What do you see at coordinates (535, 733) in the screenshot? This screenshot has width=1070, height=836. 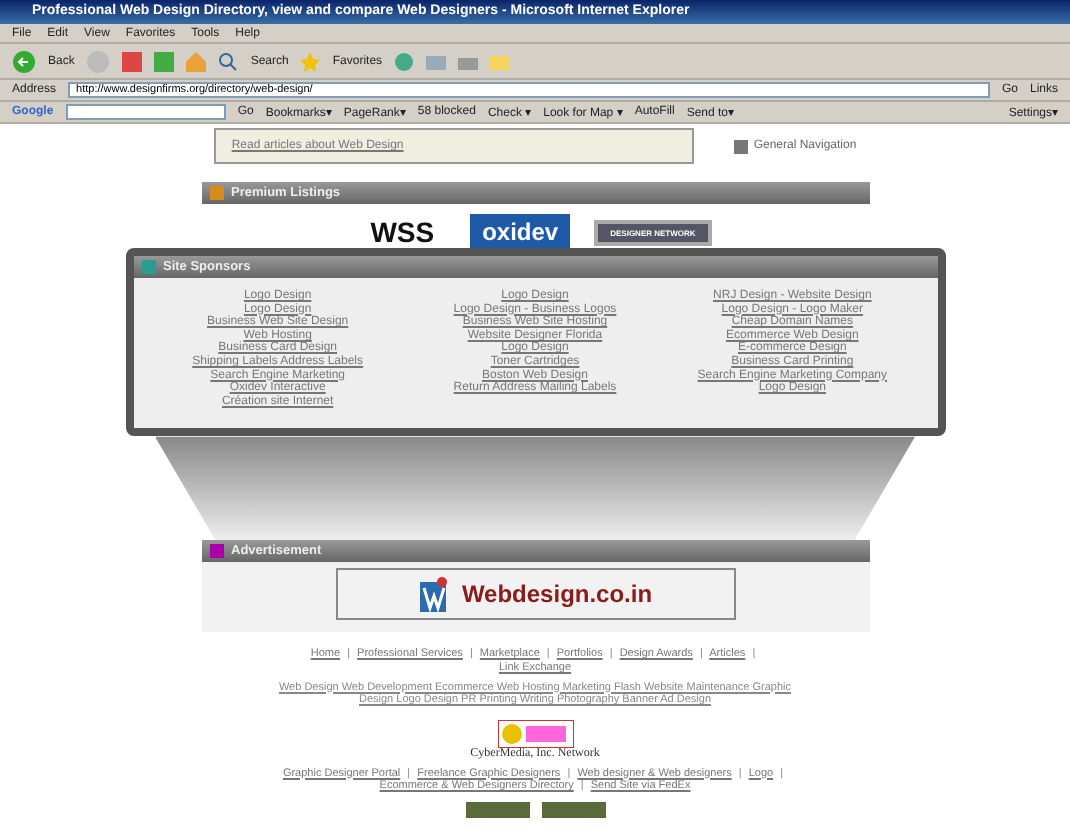 I see `seal-icon` at bounding box center [535, 733].